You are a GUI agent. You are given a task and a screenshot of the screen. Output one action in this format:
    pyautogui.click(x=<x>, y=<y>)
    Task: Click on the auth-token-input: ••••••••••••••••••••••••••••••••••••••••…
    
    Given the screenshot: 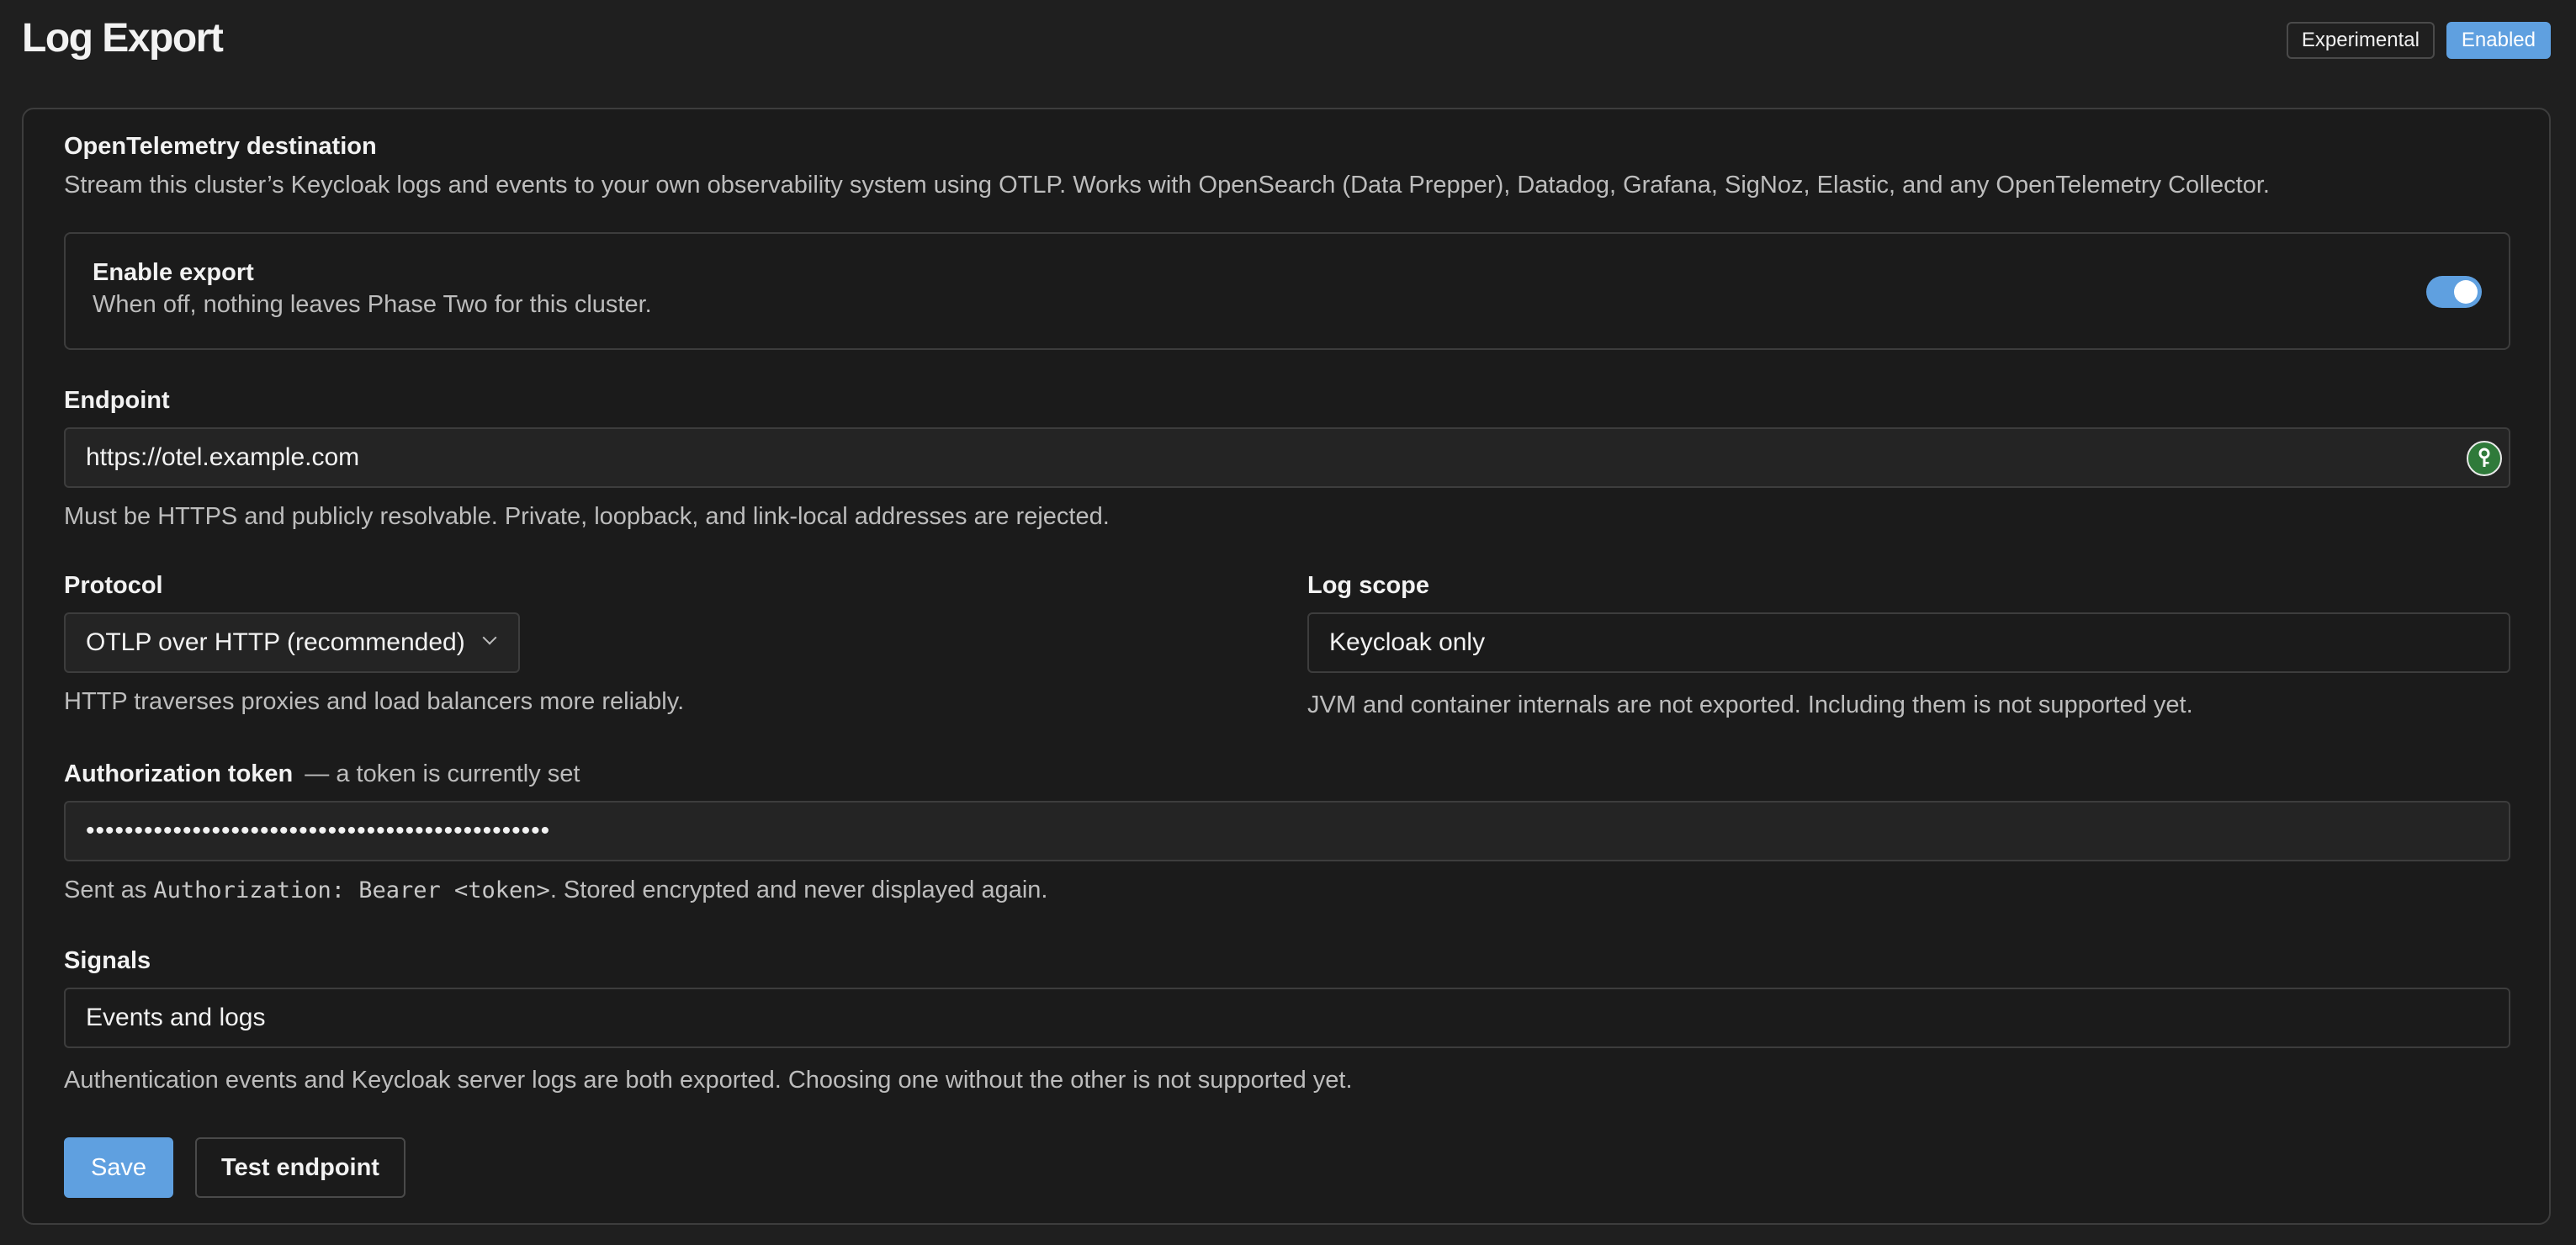 What is the action you would take?
    pyautogui.click(x=1287, y=831)
    